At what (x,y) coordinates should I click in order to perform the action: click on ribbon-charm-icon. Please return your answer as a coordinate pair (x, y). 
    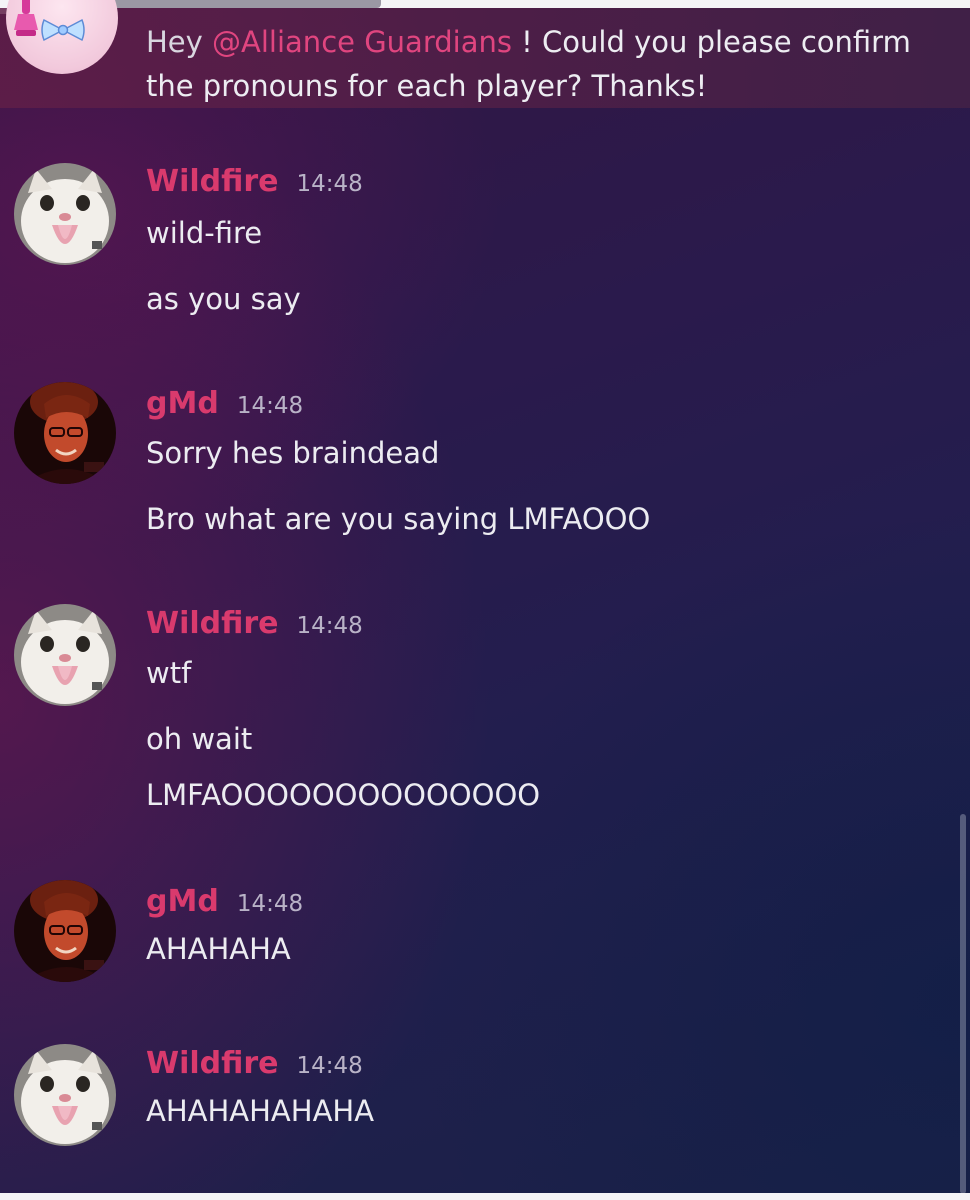
    Looking at the image, I should click on (26, 18).